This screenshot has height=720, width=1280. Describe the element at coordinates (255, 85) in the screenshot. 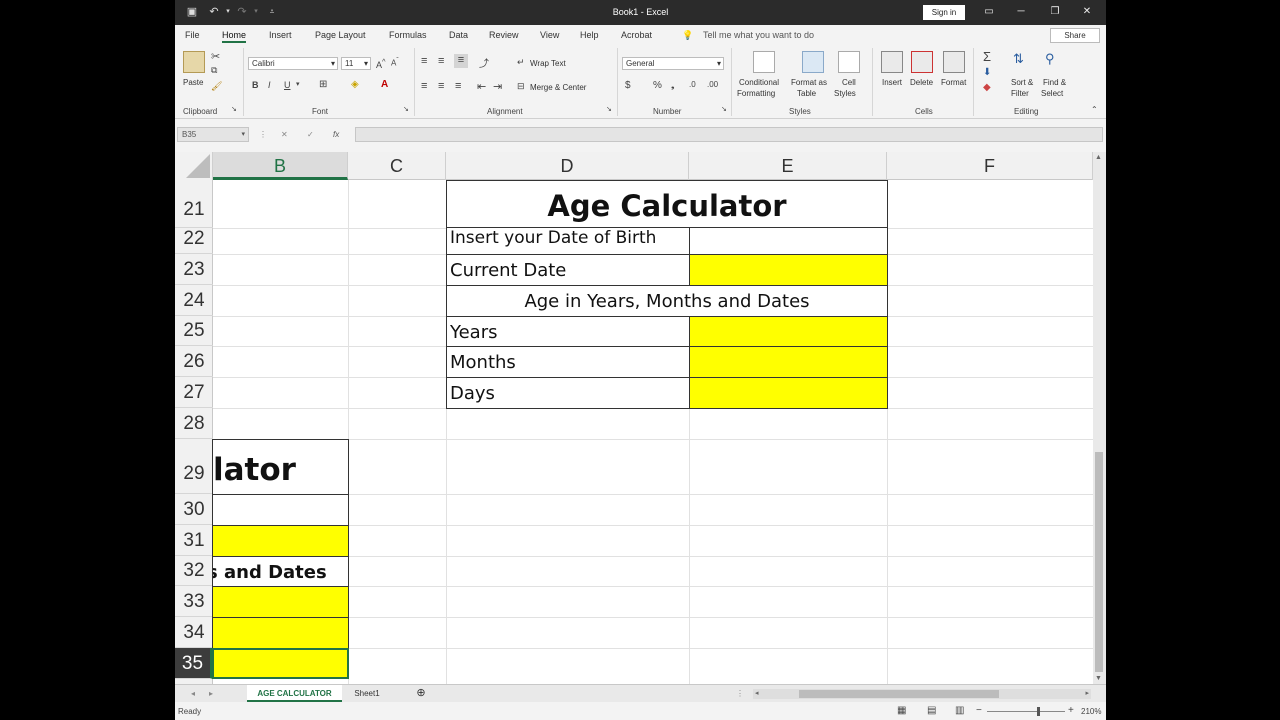

I see `bold-icon: B` at that location.